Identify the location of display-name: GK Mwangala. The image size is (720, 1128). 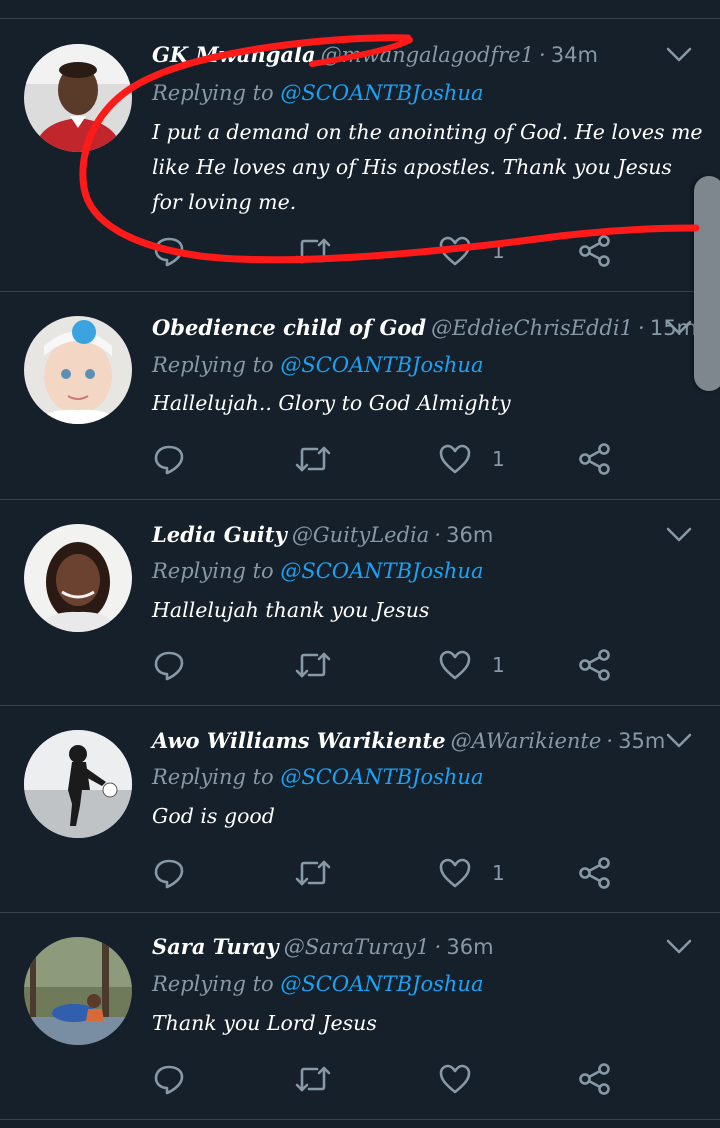
(234, 54).